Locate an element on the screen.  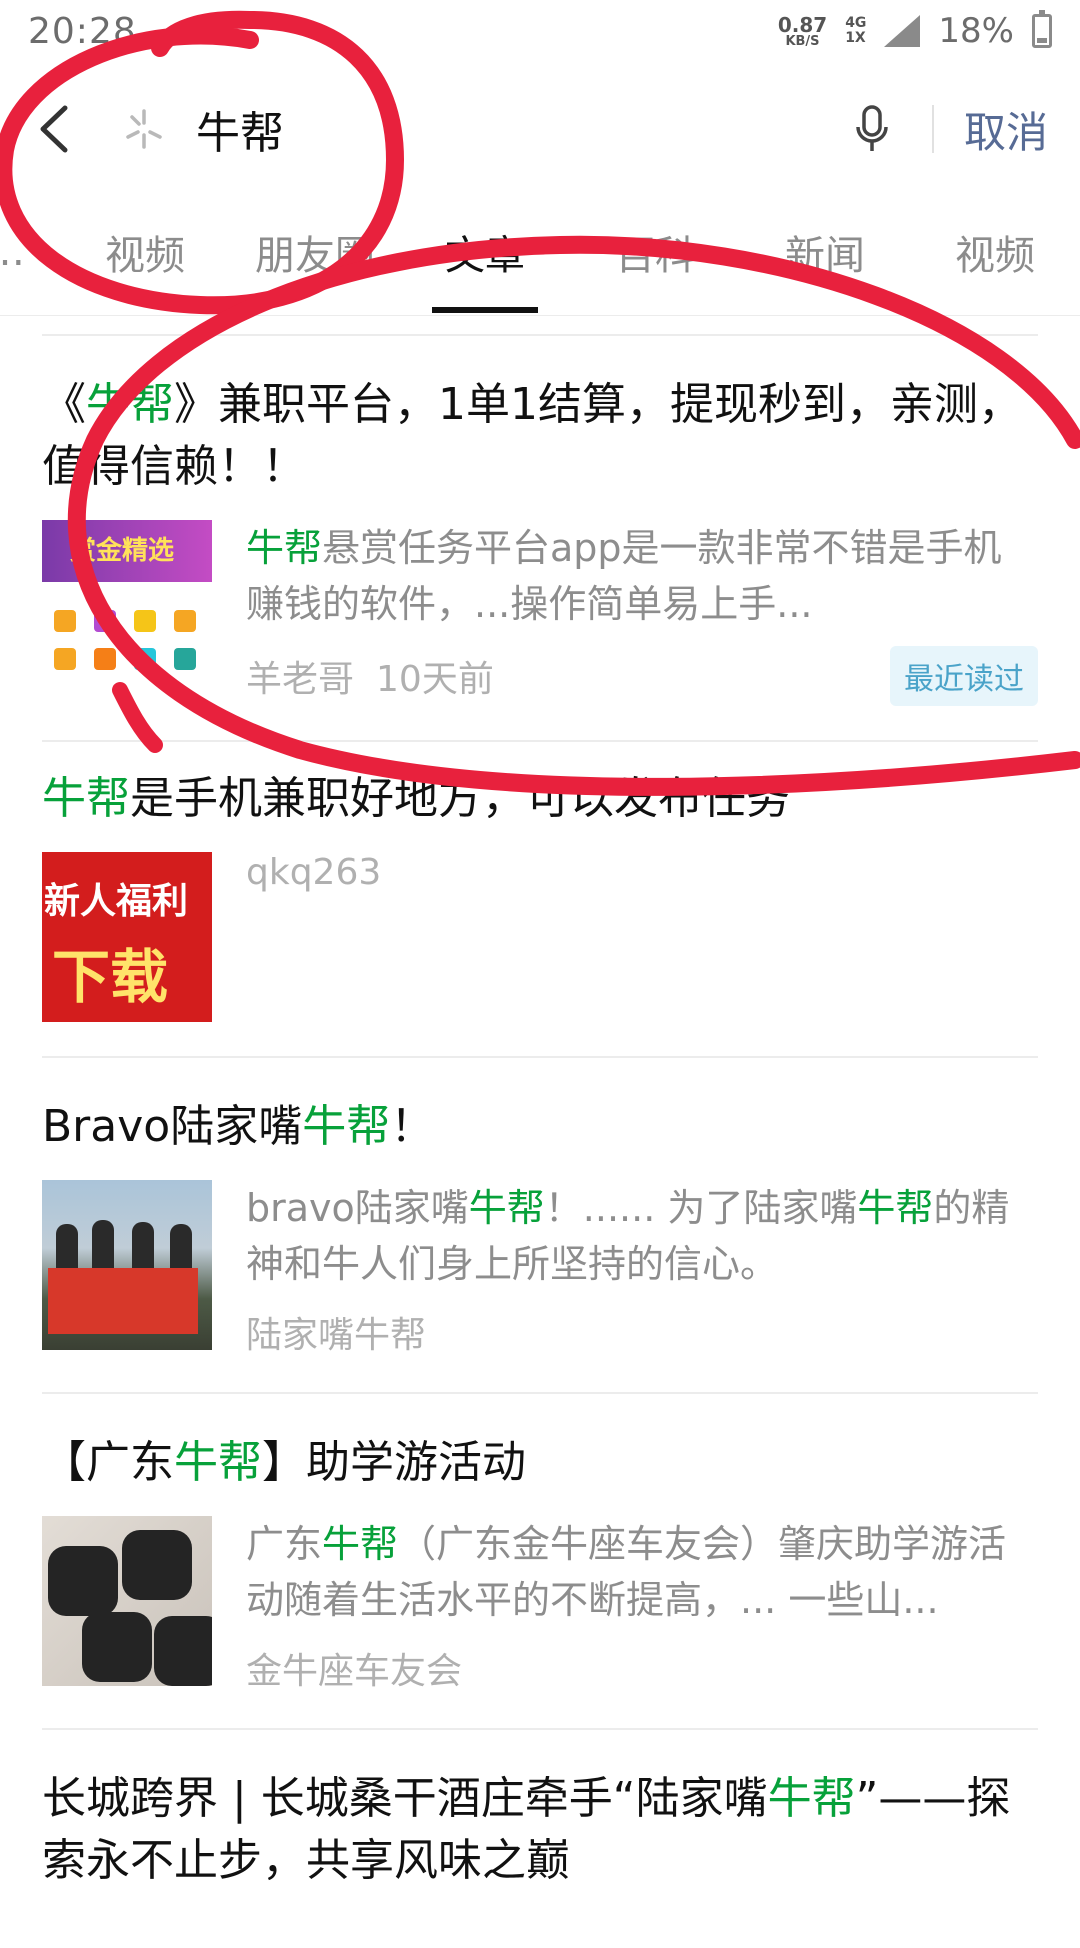
article-result: 牛帮是手机兼职好地方，可以发布任务 新人福利 下载 qkq263 is located at coordinates (540, 900).